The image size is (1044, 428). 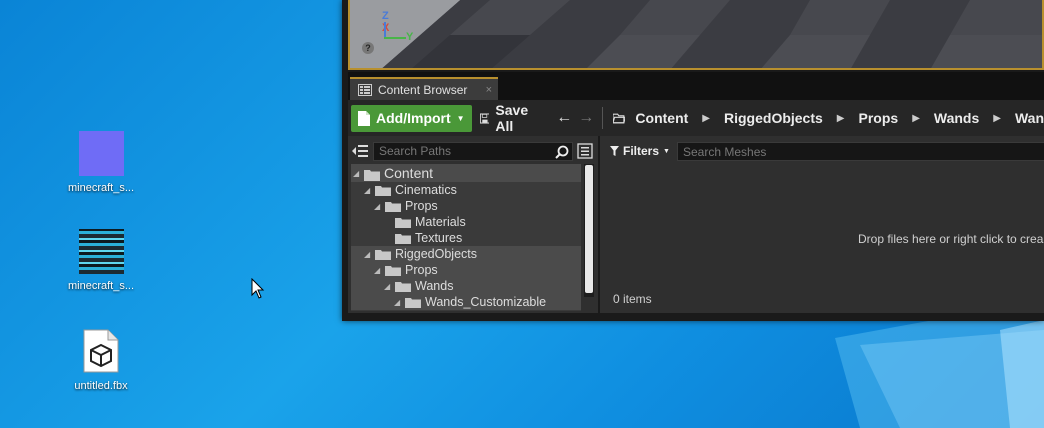 What do you see at coordinates (696, 86) in the screenshot?
I see `tab-bar: Content Browser ×` at bounding box center [696, 86].